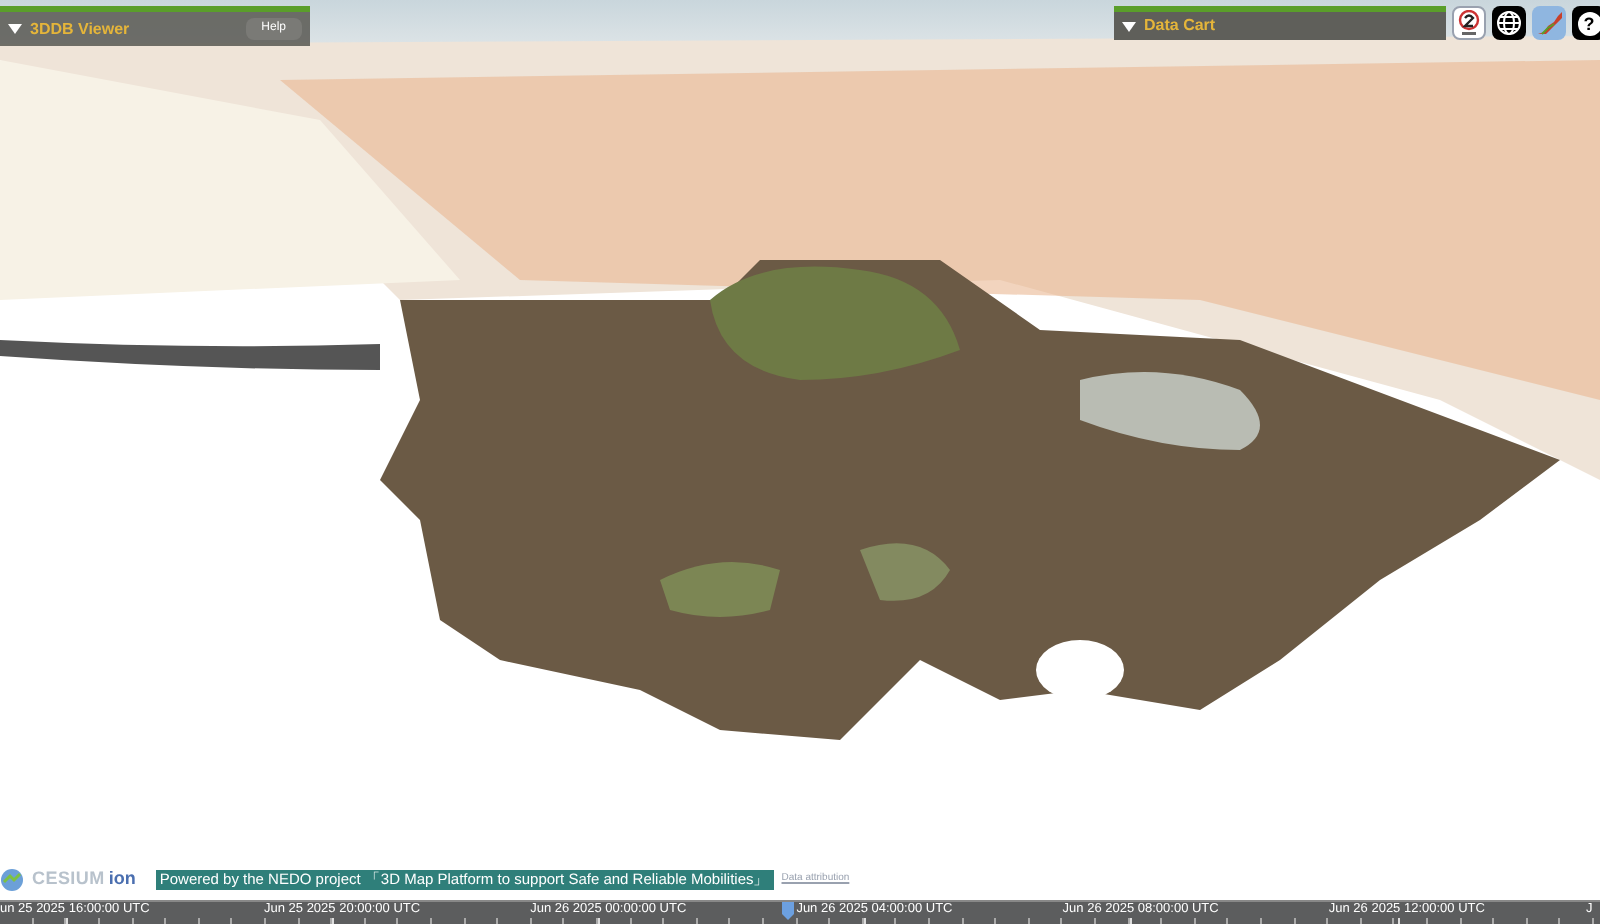 Image resolution: width=1600 pixels, height=924 pixels. Describe the element at coordinates (1129, 26) in the screenshot. I see `caret-icon` at that location.